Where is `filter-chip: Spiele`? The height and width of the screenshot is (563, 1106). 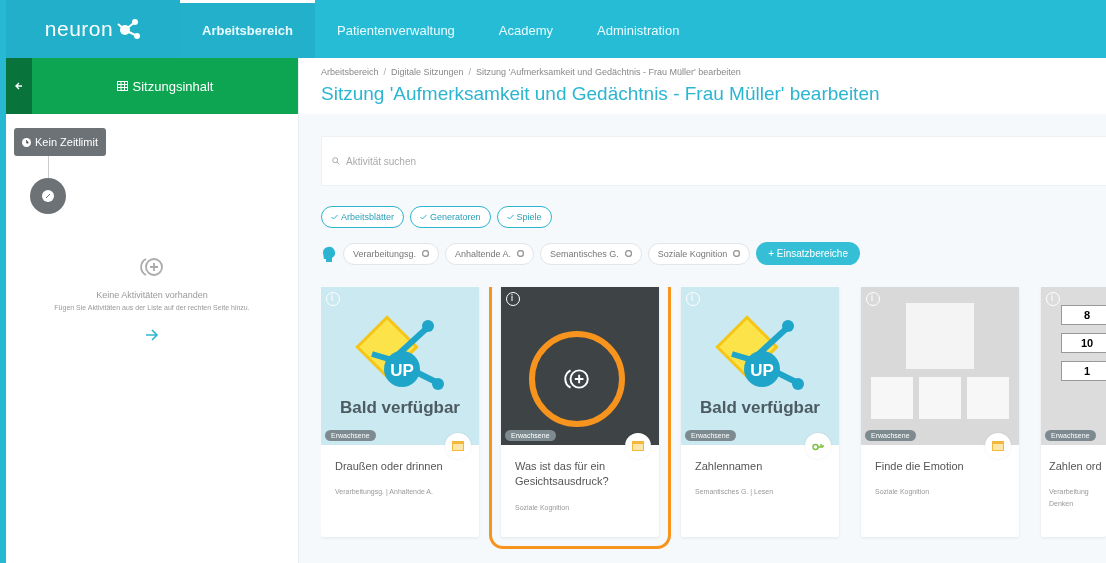 filter-chip: Spiele is located at coordinates (524, 217).